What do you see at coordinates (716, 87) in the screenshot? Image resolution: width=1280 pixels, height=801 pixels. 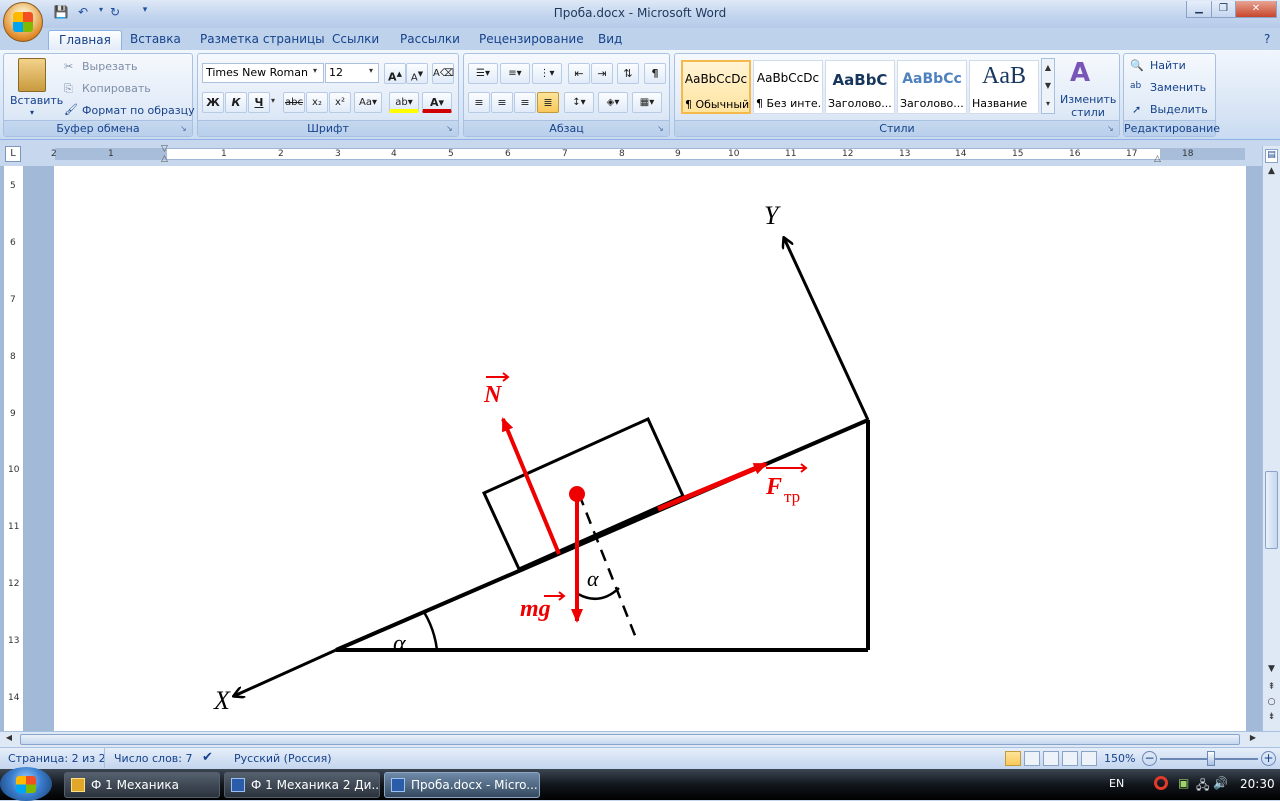 I see `style-normal: AaBbCcDc ¶ Обычный` at bounding box center [716, 87].